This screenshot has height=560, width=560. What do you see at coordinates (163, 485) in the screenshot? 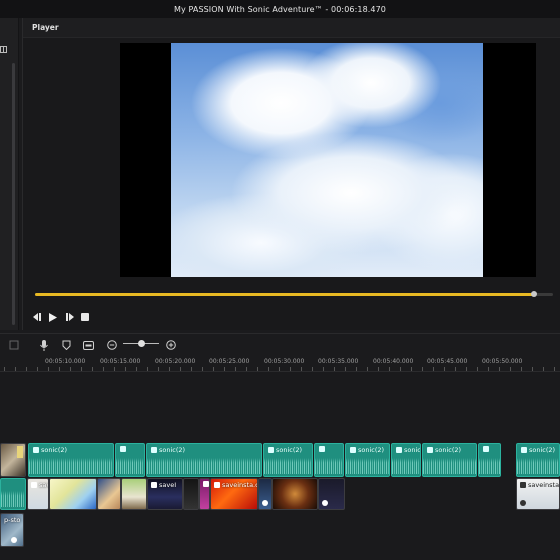
I see `video-clip-label: saveI` at bounding box center [163, 485].